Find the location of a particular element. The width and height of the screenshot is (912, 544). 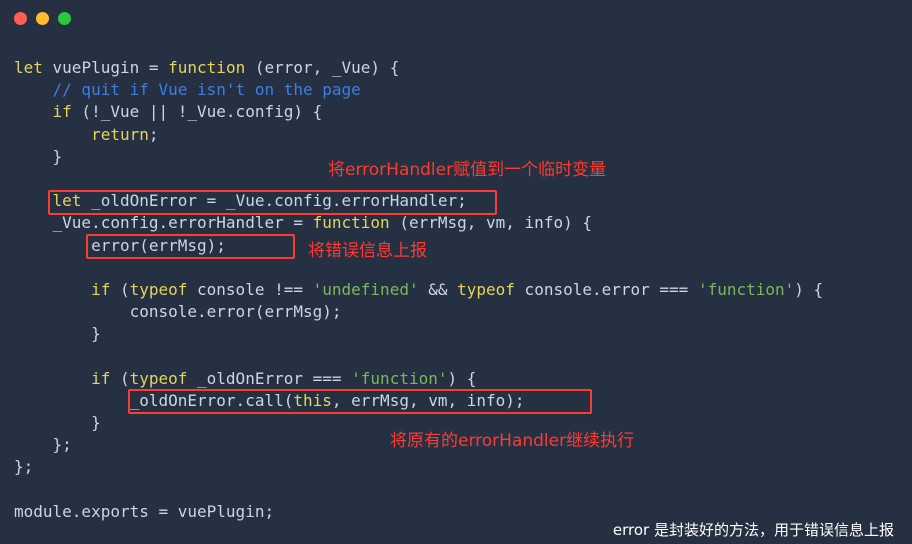

code-token: module.exports = vuePlugin; is located at coordinates (144, 511).